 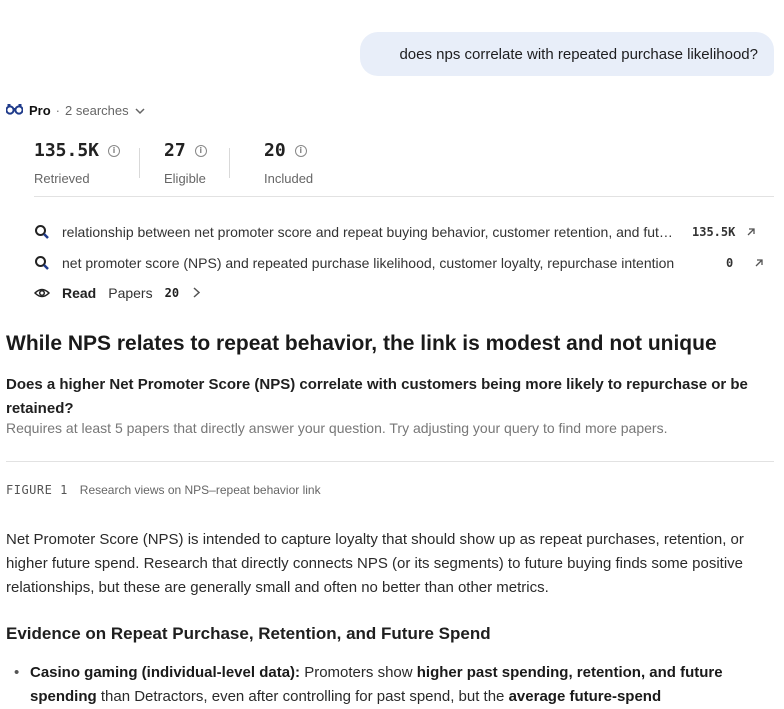 I want to click on papers-count: 20, so click(x=172, y=293).